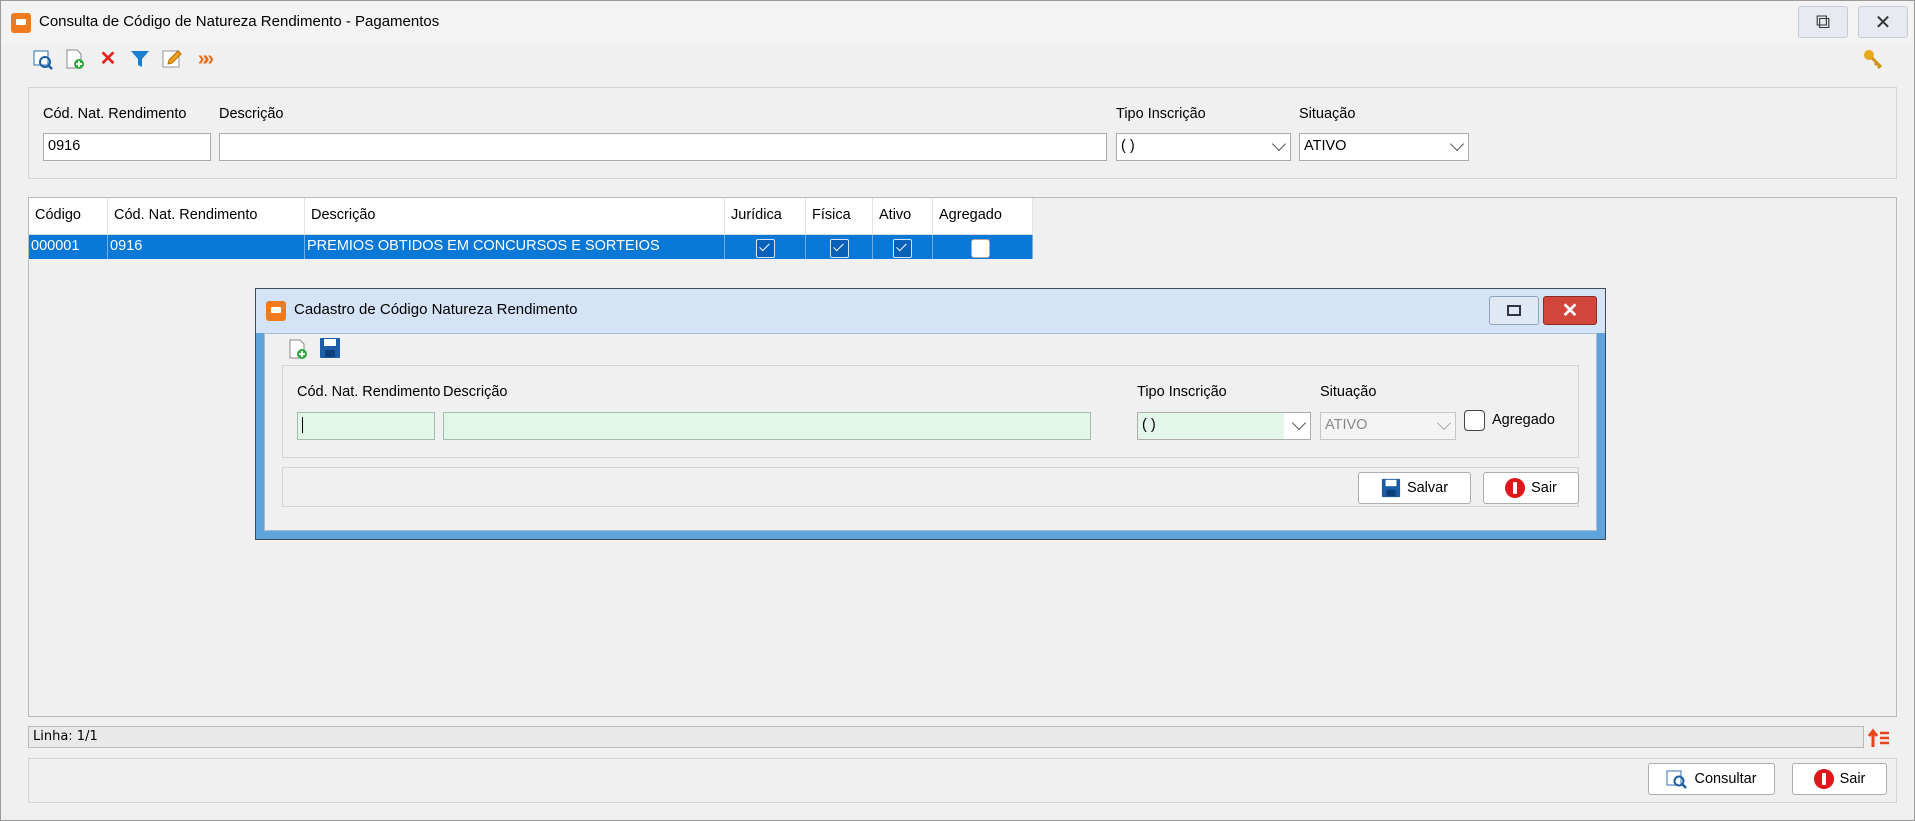  I want to click on salvar-button: Salvar, so click(1414, 488).